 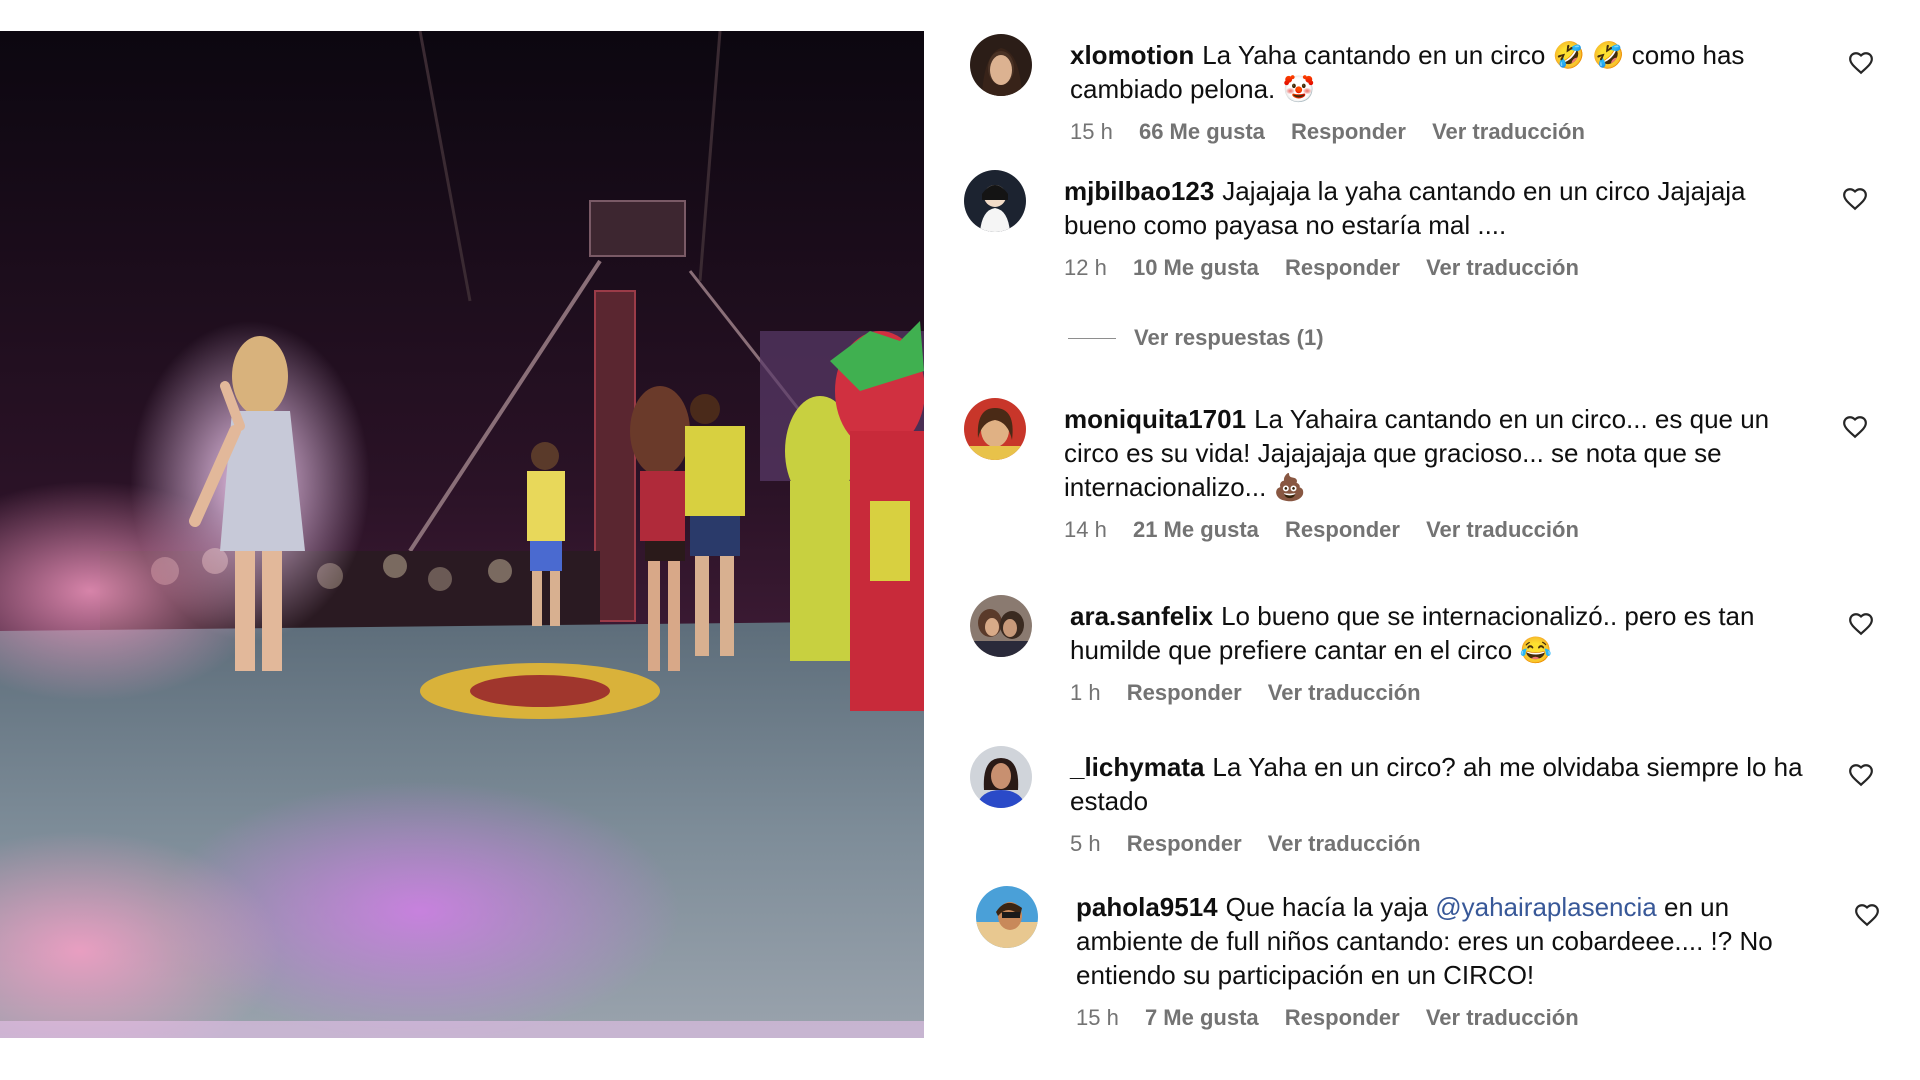 What do you see at coordinates (1155, 419) in the screenshot?
I see `comment-username: moniquita1701` at bounding box center [1155, 419].